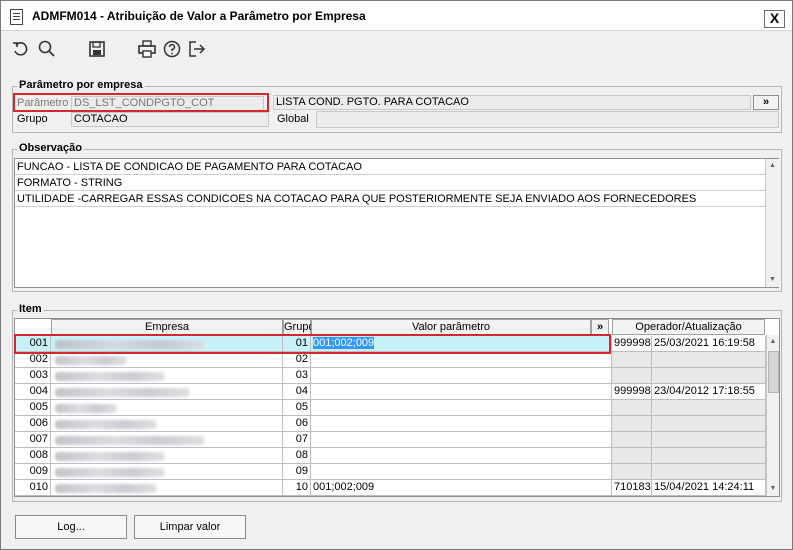  I want to click on observacao-scrollbar: ▲ ▼, so click(772, 223).